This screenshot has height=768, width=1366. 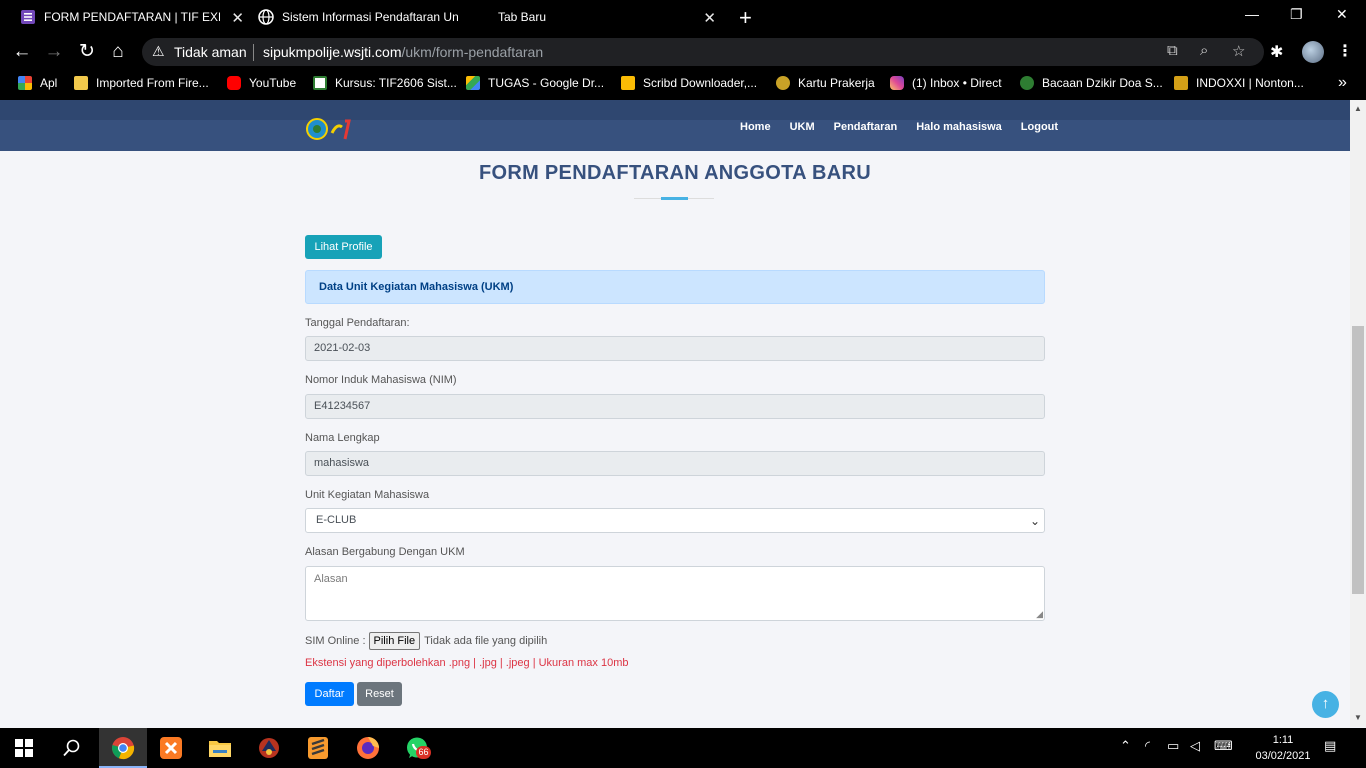 What do you see at coordinates (1181, 83) in the screenshot?
I see `indoxxi-icon` at bounding box center [1181, 83].